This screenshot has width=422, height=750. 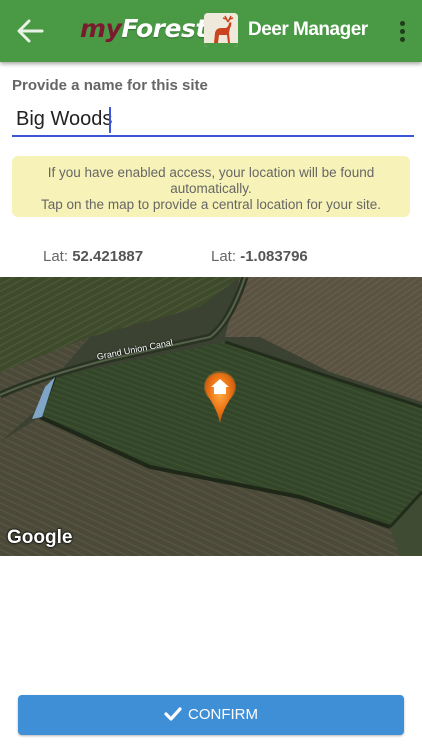 I want to click on latitude-label: Lat:, so click(x=56, y=256).